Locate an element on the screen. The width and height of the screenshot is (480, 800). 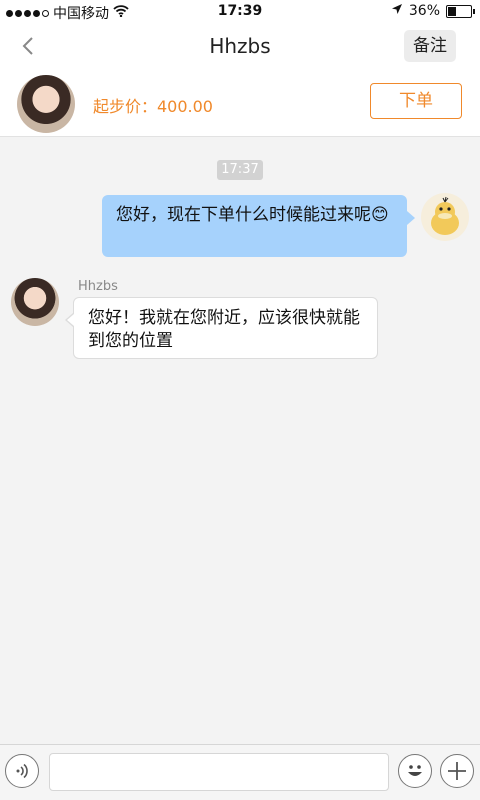
smiley-icon is located at coordinates (415, 770).